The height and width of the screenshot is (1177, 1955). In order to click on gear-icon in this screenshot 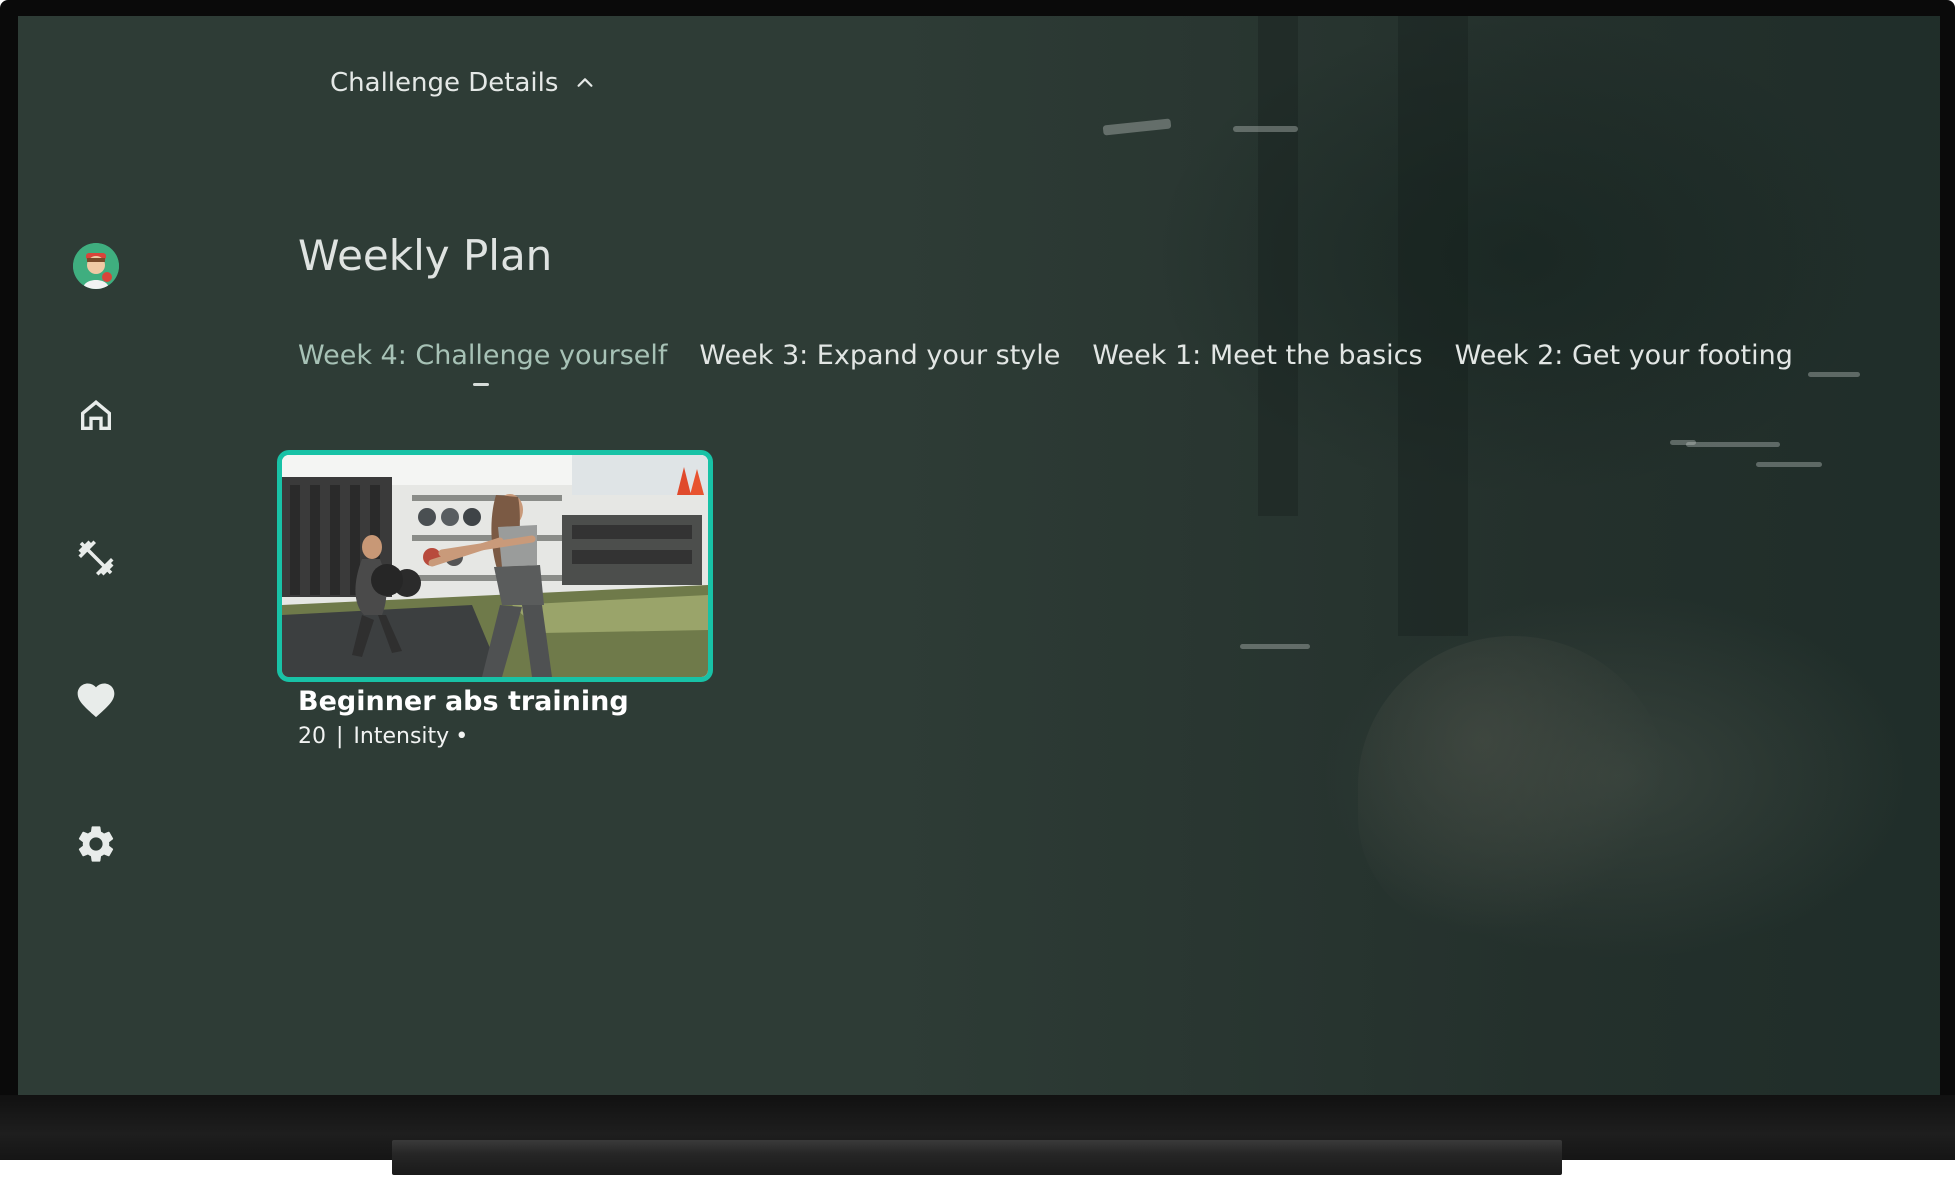, I will do `click(96, 844)`.